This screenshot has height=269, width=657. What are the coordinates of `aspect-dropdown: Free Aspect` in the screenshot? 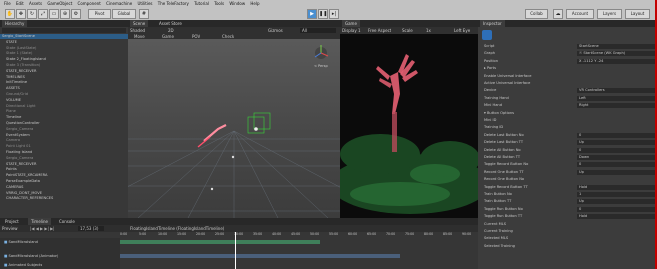 It's located at (379, 30).